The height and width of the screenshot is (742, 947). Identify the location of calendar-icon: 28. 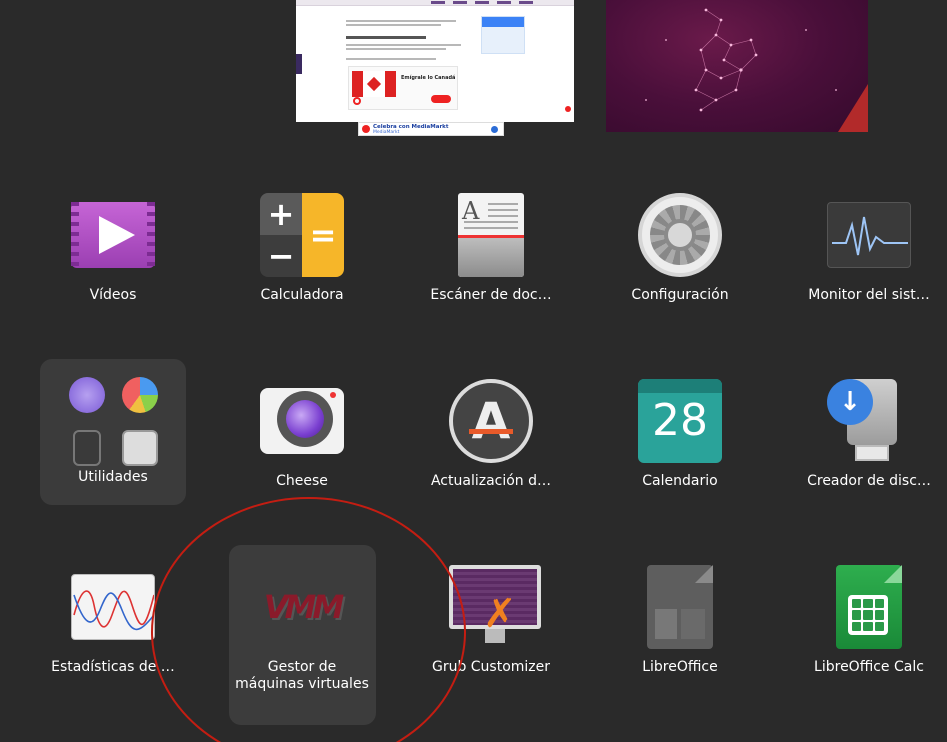
(680, 421).